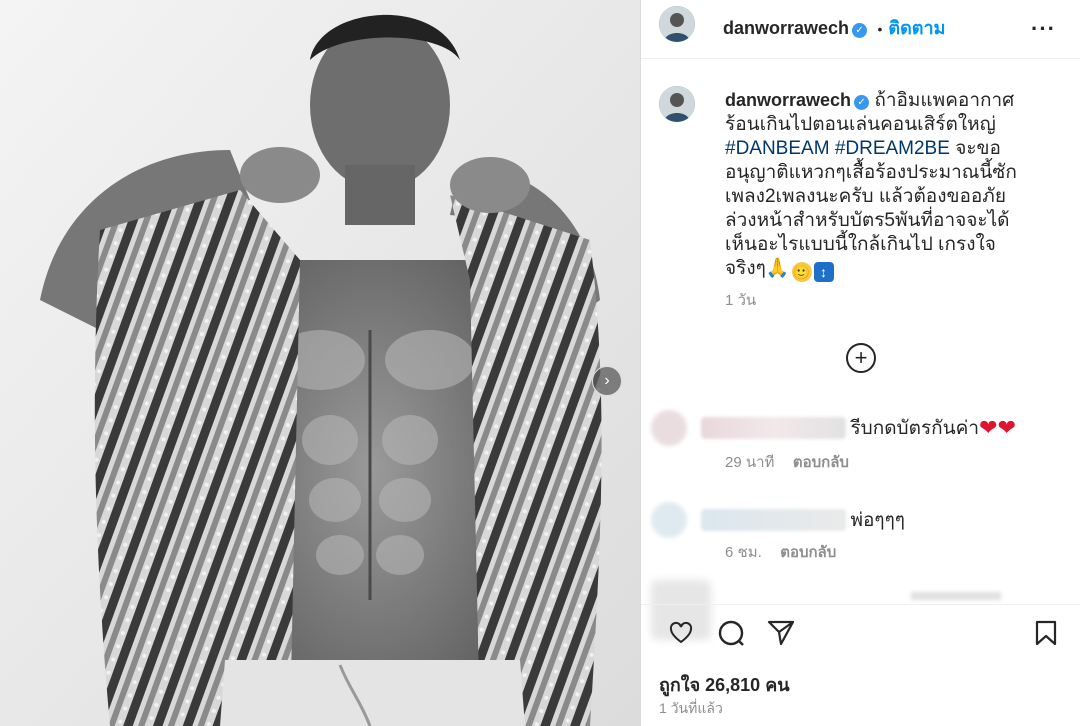 Image resolution: width=1080 pixels, height=726 pixels. I want to click on comment-time: 29 นาที, so click(750, 462).